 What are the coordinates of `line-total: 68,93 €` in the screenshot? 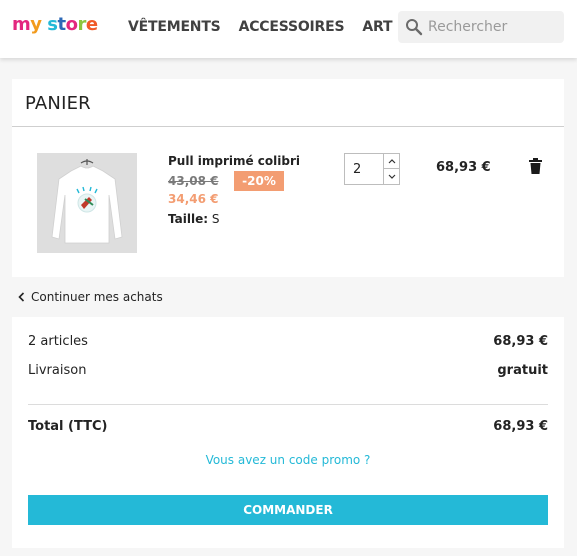 It's located at (463, 167).